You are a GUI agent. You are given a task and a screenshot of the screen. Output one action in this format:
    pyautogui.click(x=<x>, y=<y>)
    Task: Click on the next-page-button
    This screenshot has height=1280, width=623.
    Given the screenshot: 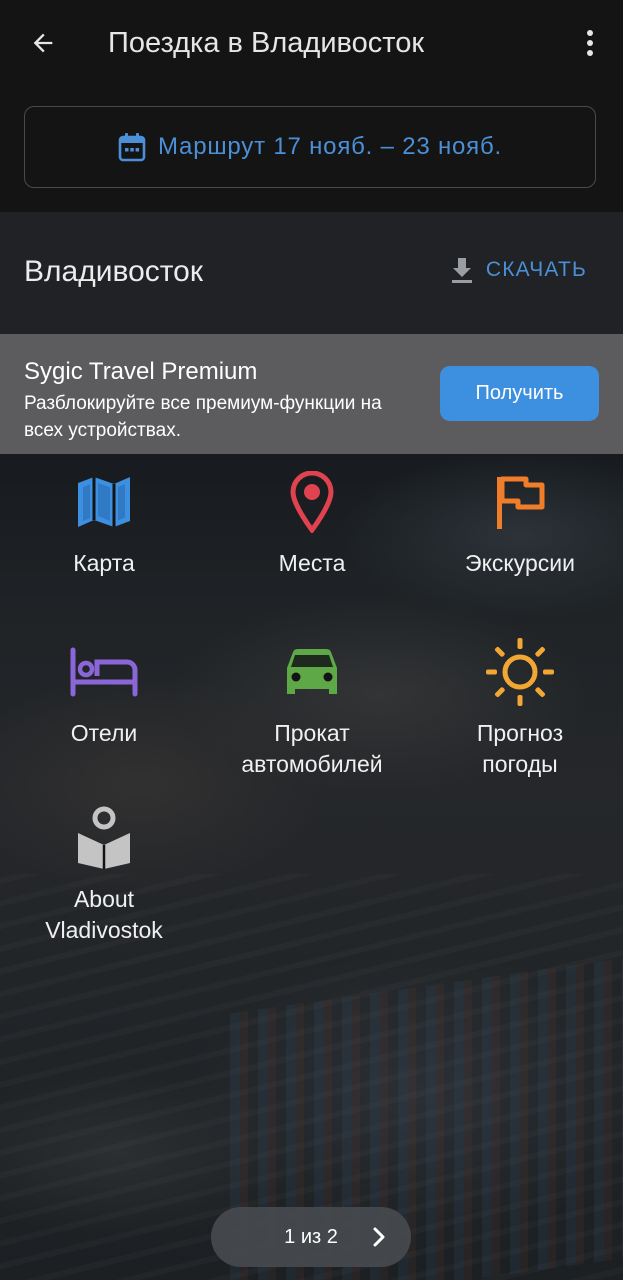 What is the action you would take?
    pyautogui.click(x=379, y=1237)
    